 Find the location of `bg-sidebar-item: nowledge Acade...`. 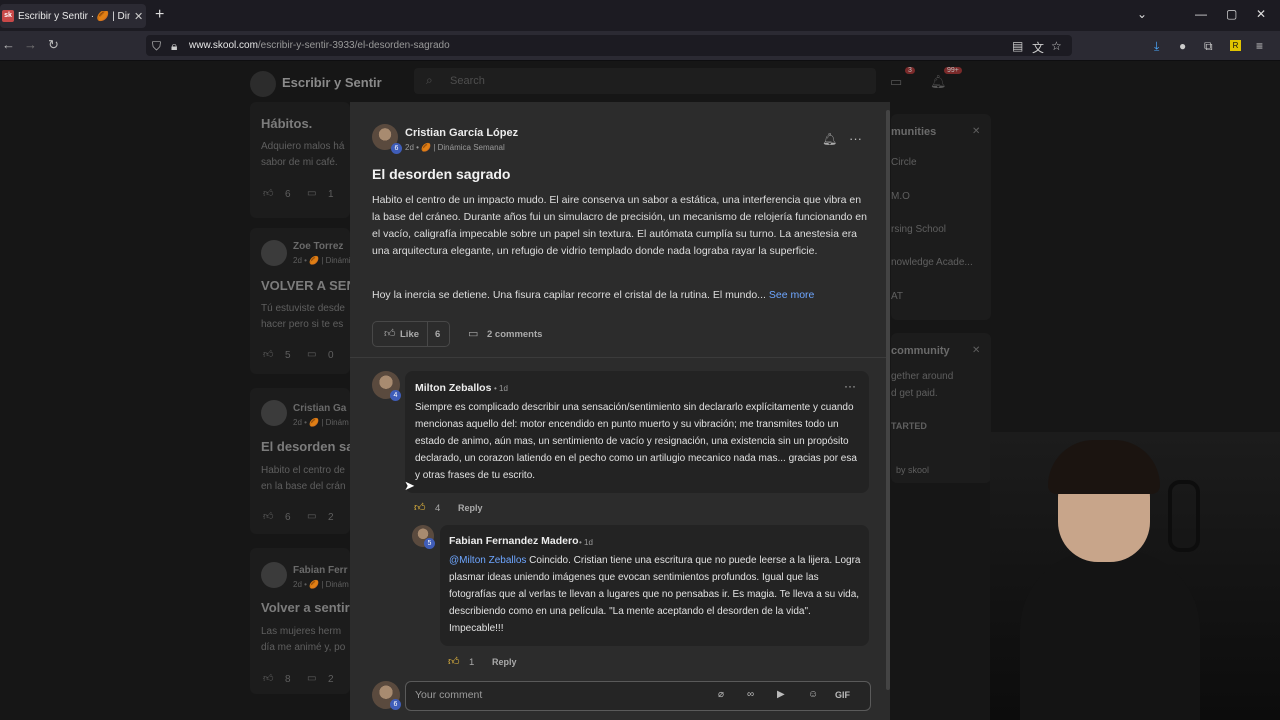

bg-sidebar-item: nowledge Acade... is located at coordinates (932, 262).